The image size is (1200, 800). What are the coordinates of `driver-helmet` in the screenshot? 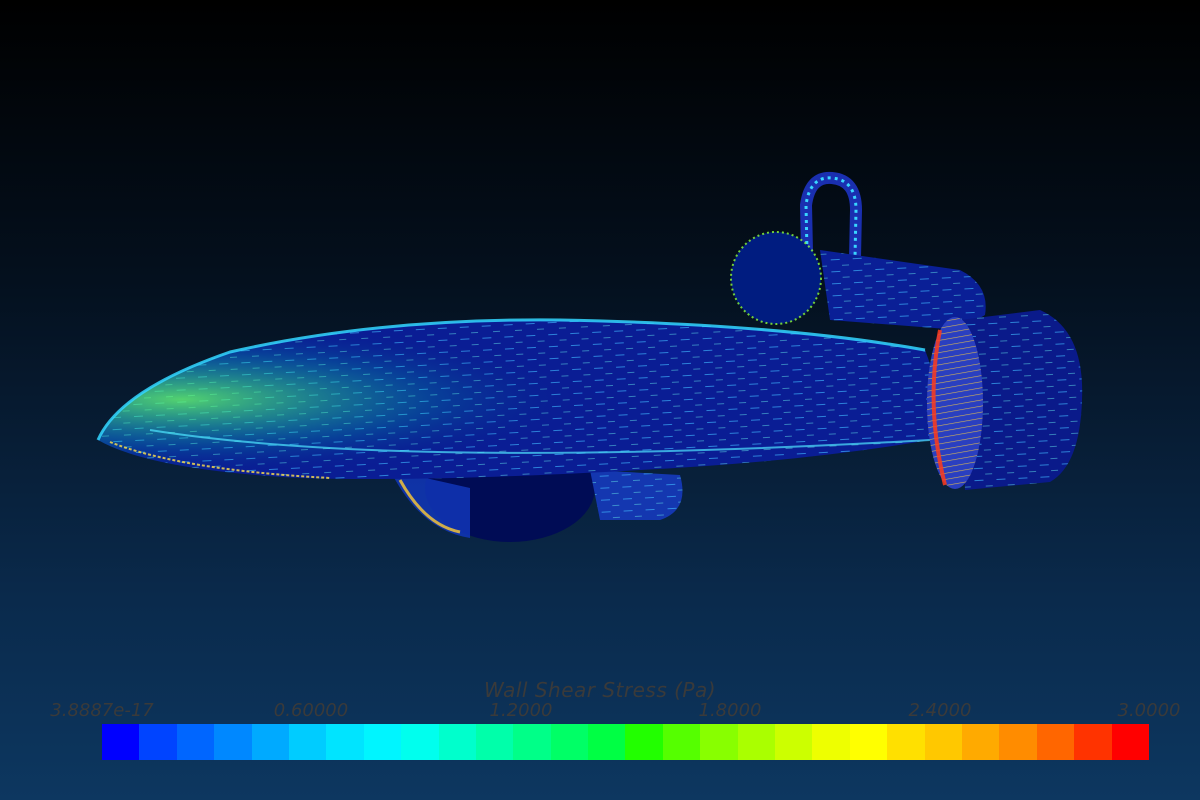 It's located at (776, 278).